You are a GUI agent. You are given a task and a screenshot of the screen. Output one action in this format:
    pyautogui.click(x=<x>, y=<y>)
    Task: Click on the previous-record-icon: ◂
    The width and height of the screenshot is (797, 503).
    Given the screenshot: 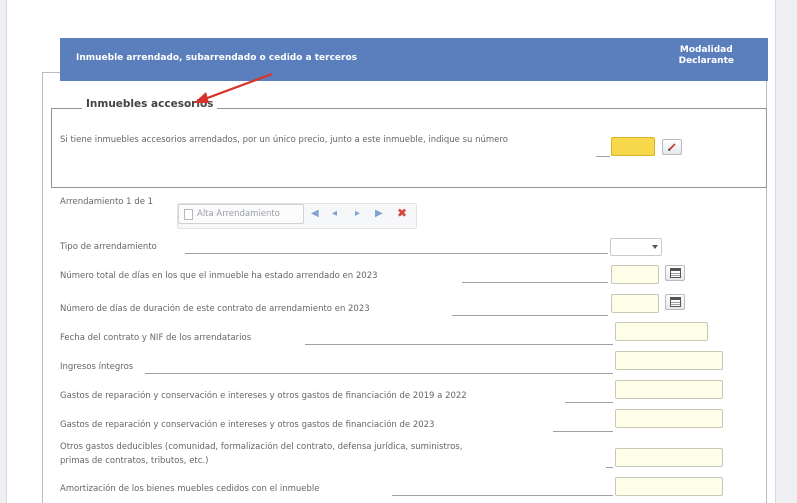 What is the action you would take?
    pyautogui.click(x=334, y=213)
    